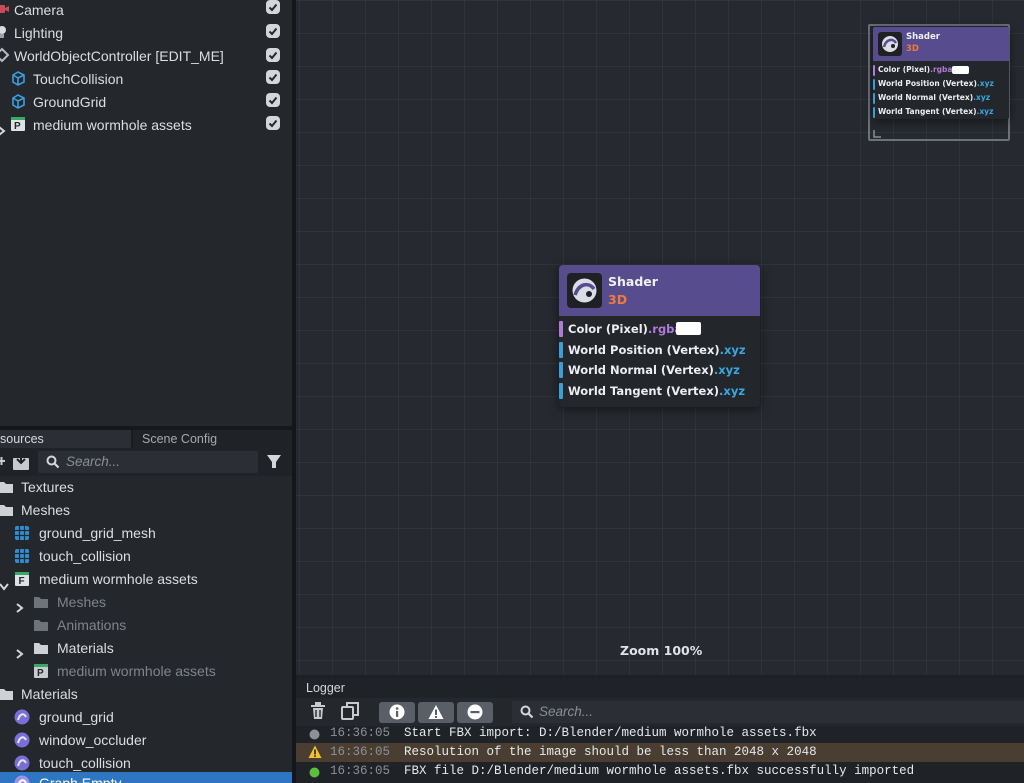 The image size is (1024, 783). What do you see at coordinates (3, 462) in the screenshot?
I see `add-icon` at bounding box center [3, 462].